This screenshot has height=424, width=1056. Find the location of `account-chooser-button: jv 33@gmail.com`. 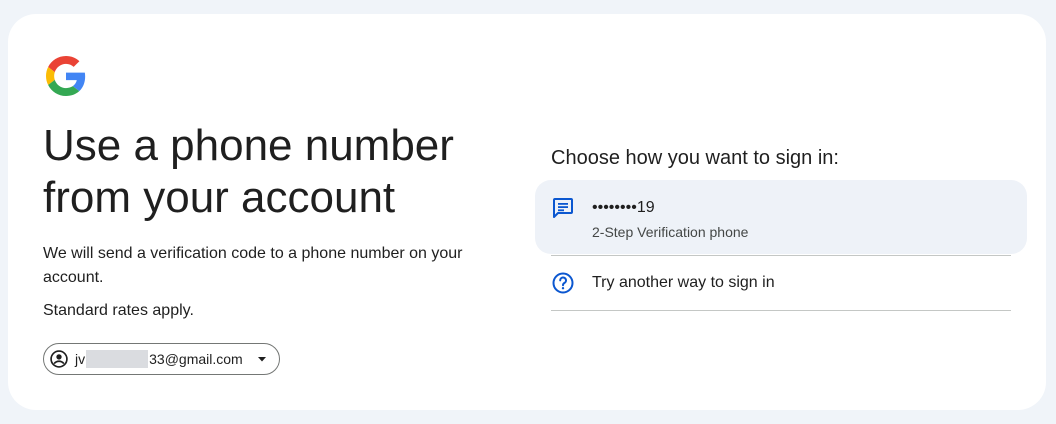

account-chooser-button: jv 33@gmail.com is located at coordinates (161, 359).